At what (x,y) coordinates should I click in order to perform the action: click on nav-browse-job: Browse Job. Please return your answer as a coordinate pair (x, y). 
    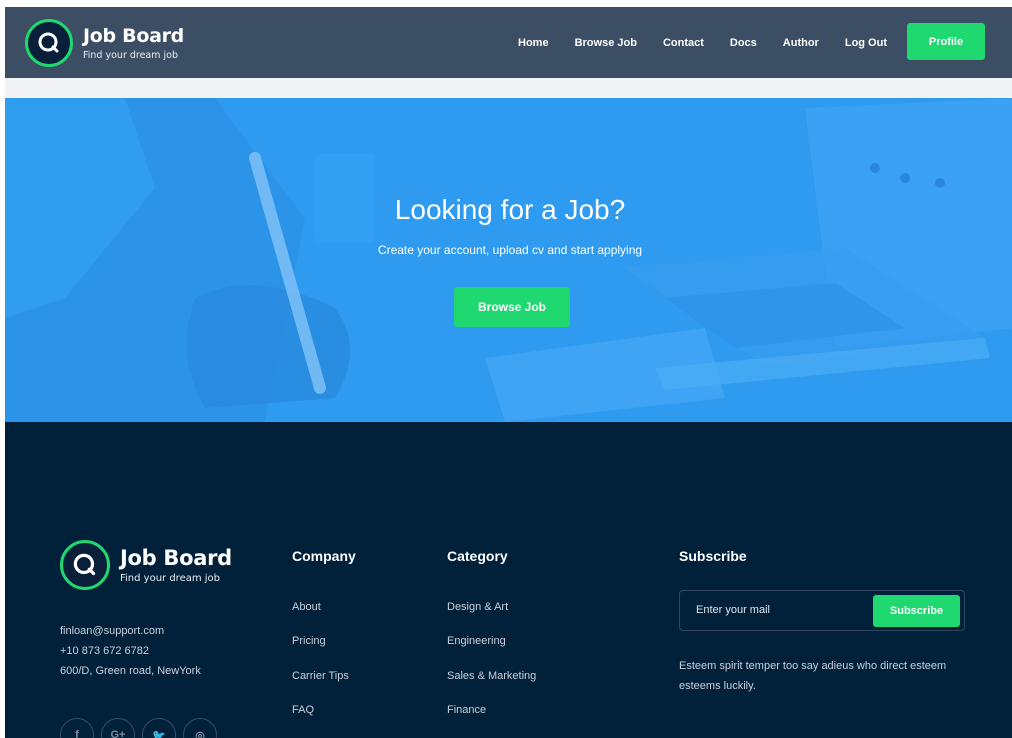
    Looking at the image, I should click on (606, 43).